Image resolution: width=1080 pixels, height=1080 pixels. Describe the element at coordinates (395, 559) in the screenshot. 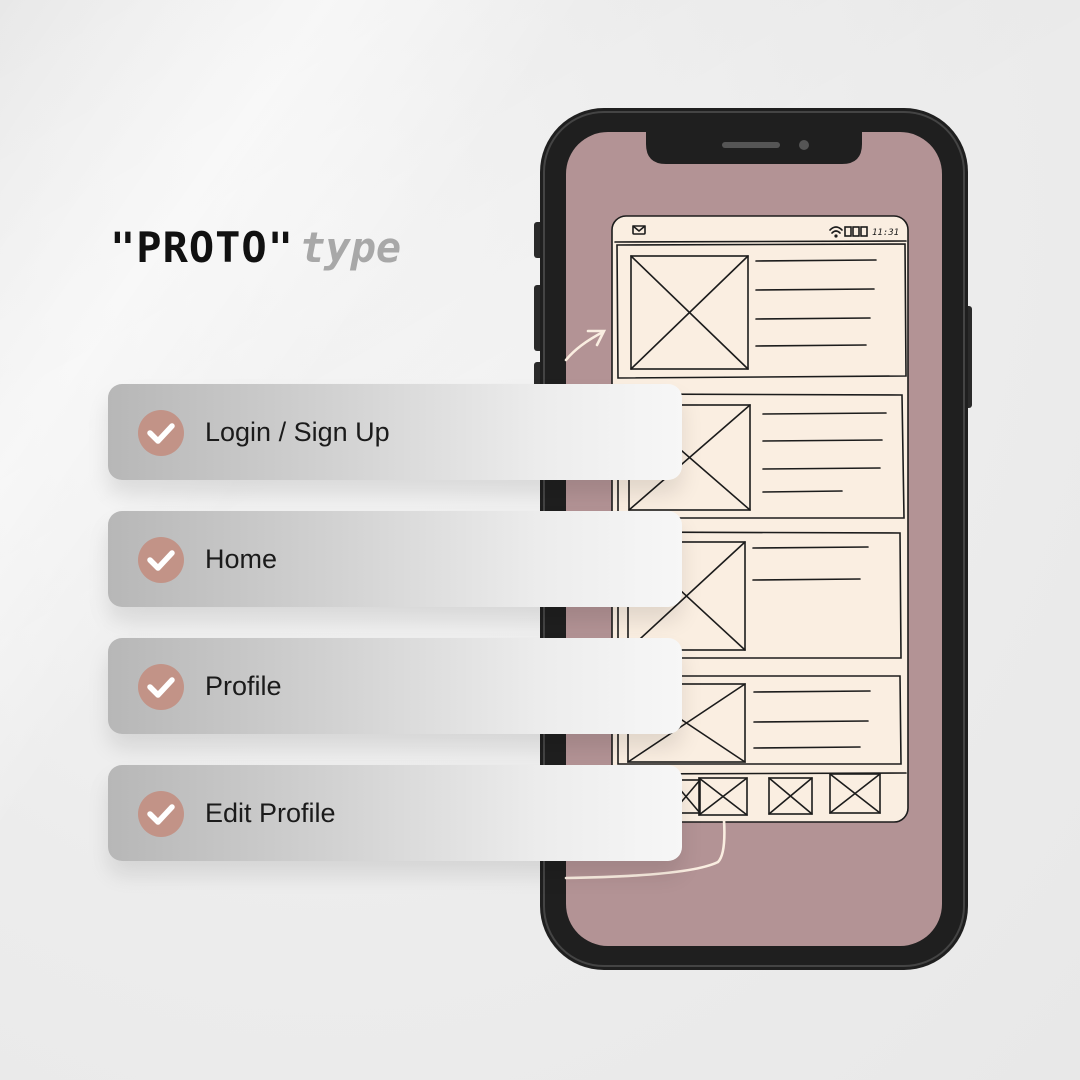

I see `checklist-item-home: Home` at that location.